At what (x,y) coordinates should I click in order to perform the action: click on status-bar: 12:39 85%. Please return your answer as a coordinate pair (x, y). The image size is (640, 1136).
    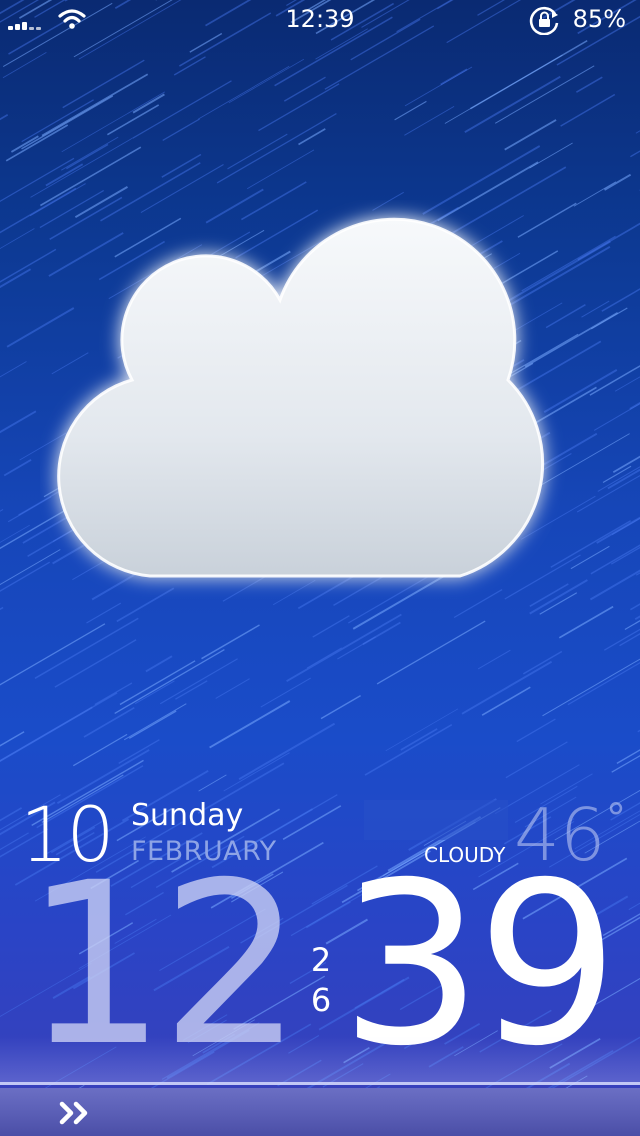
    Looking at the image, I should click on (320, 20).